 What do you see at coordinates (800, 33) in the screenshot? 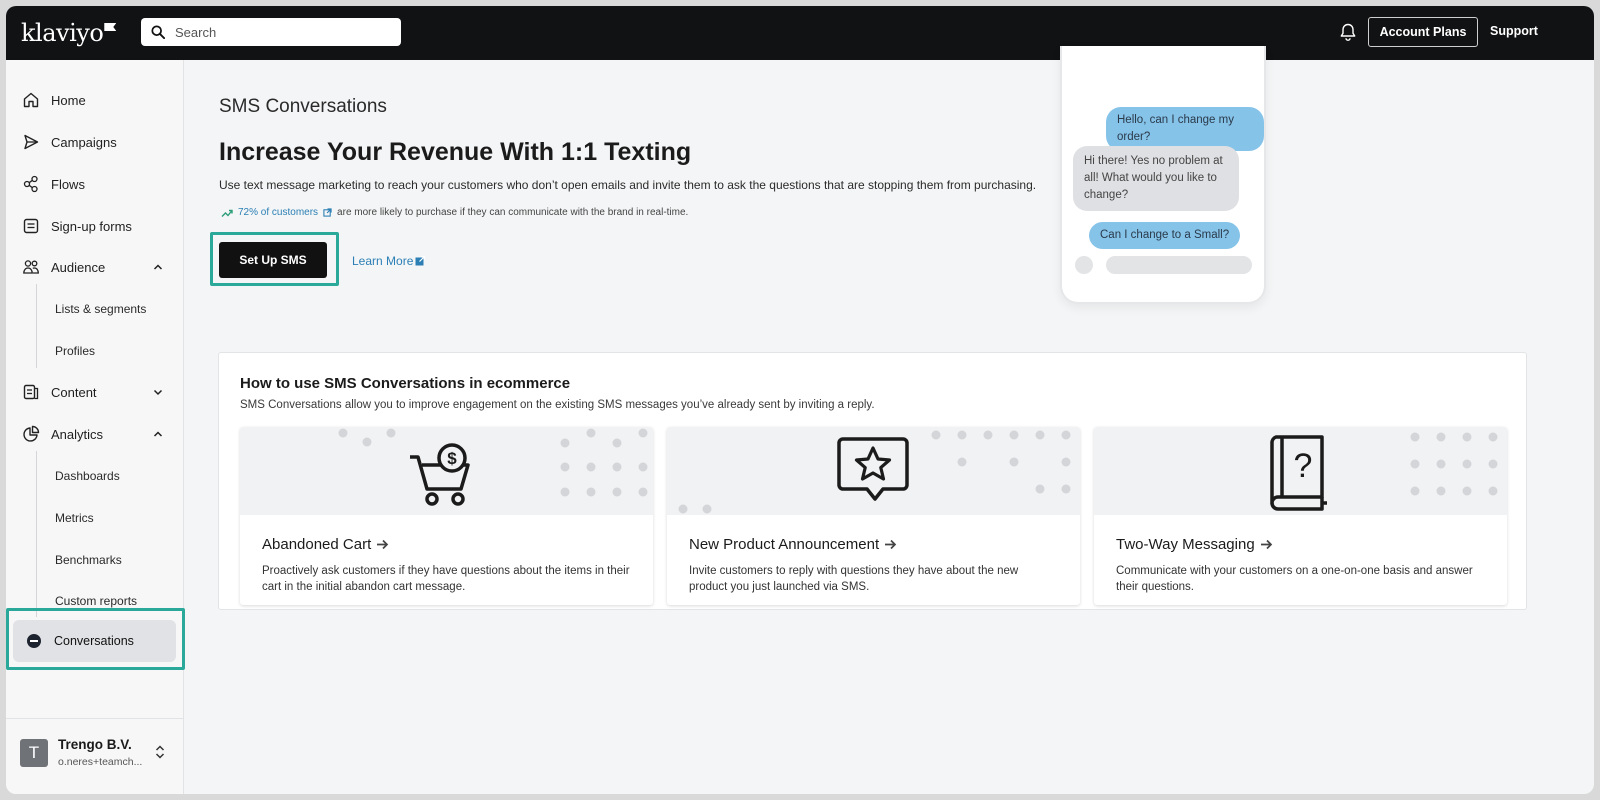
I see `top-bar: klaviyo Account Plans Support` at bounding box center [800, 33].